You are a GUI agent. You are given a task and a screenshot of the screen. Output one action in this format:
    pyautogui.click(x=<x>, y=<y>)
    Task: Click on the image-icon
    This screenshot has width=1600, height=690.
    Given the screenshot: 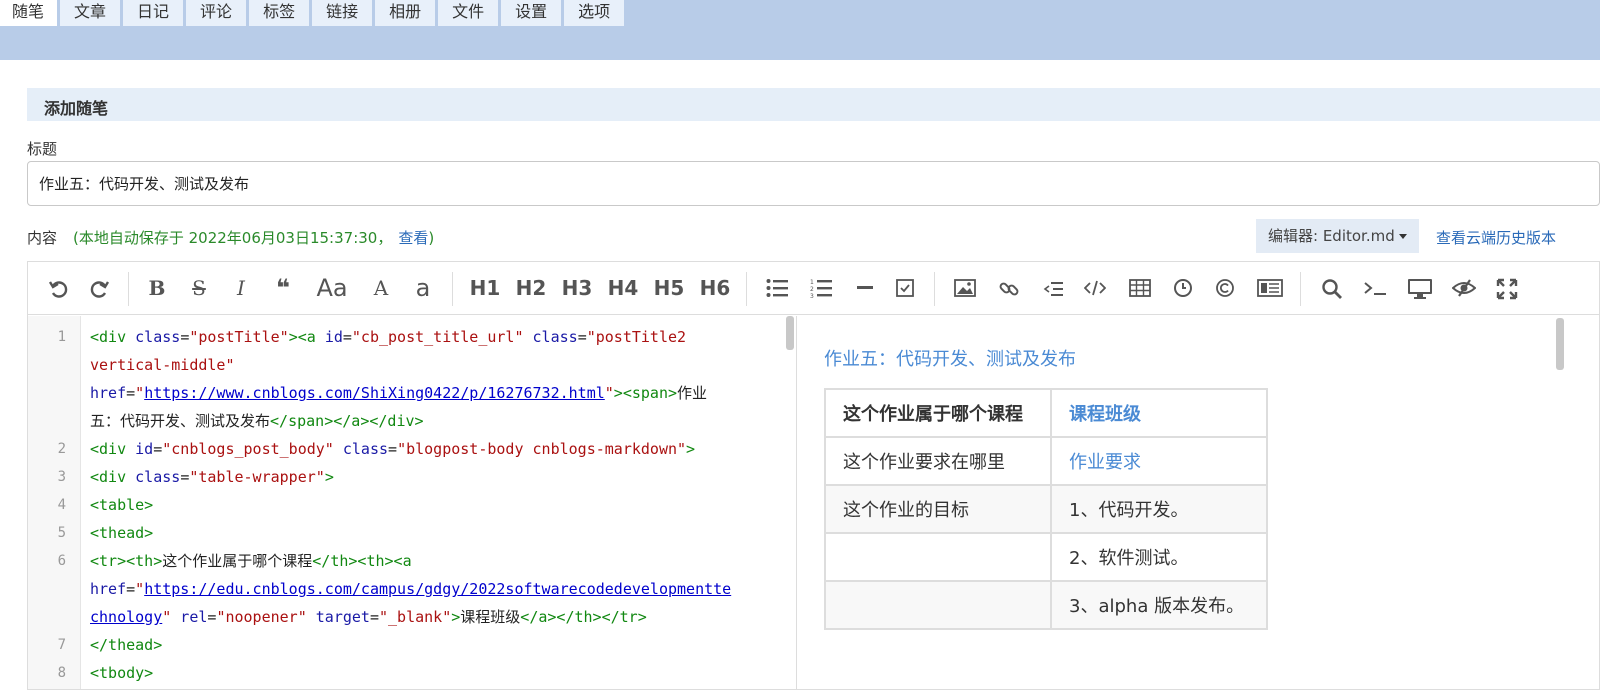 What is the action you would take?
    pyautogui.click(x=965, y=288)
    